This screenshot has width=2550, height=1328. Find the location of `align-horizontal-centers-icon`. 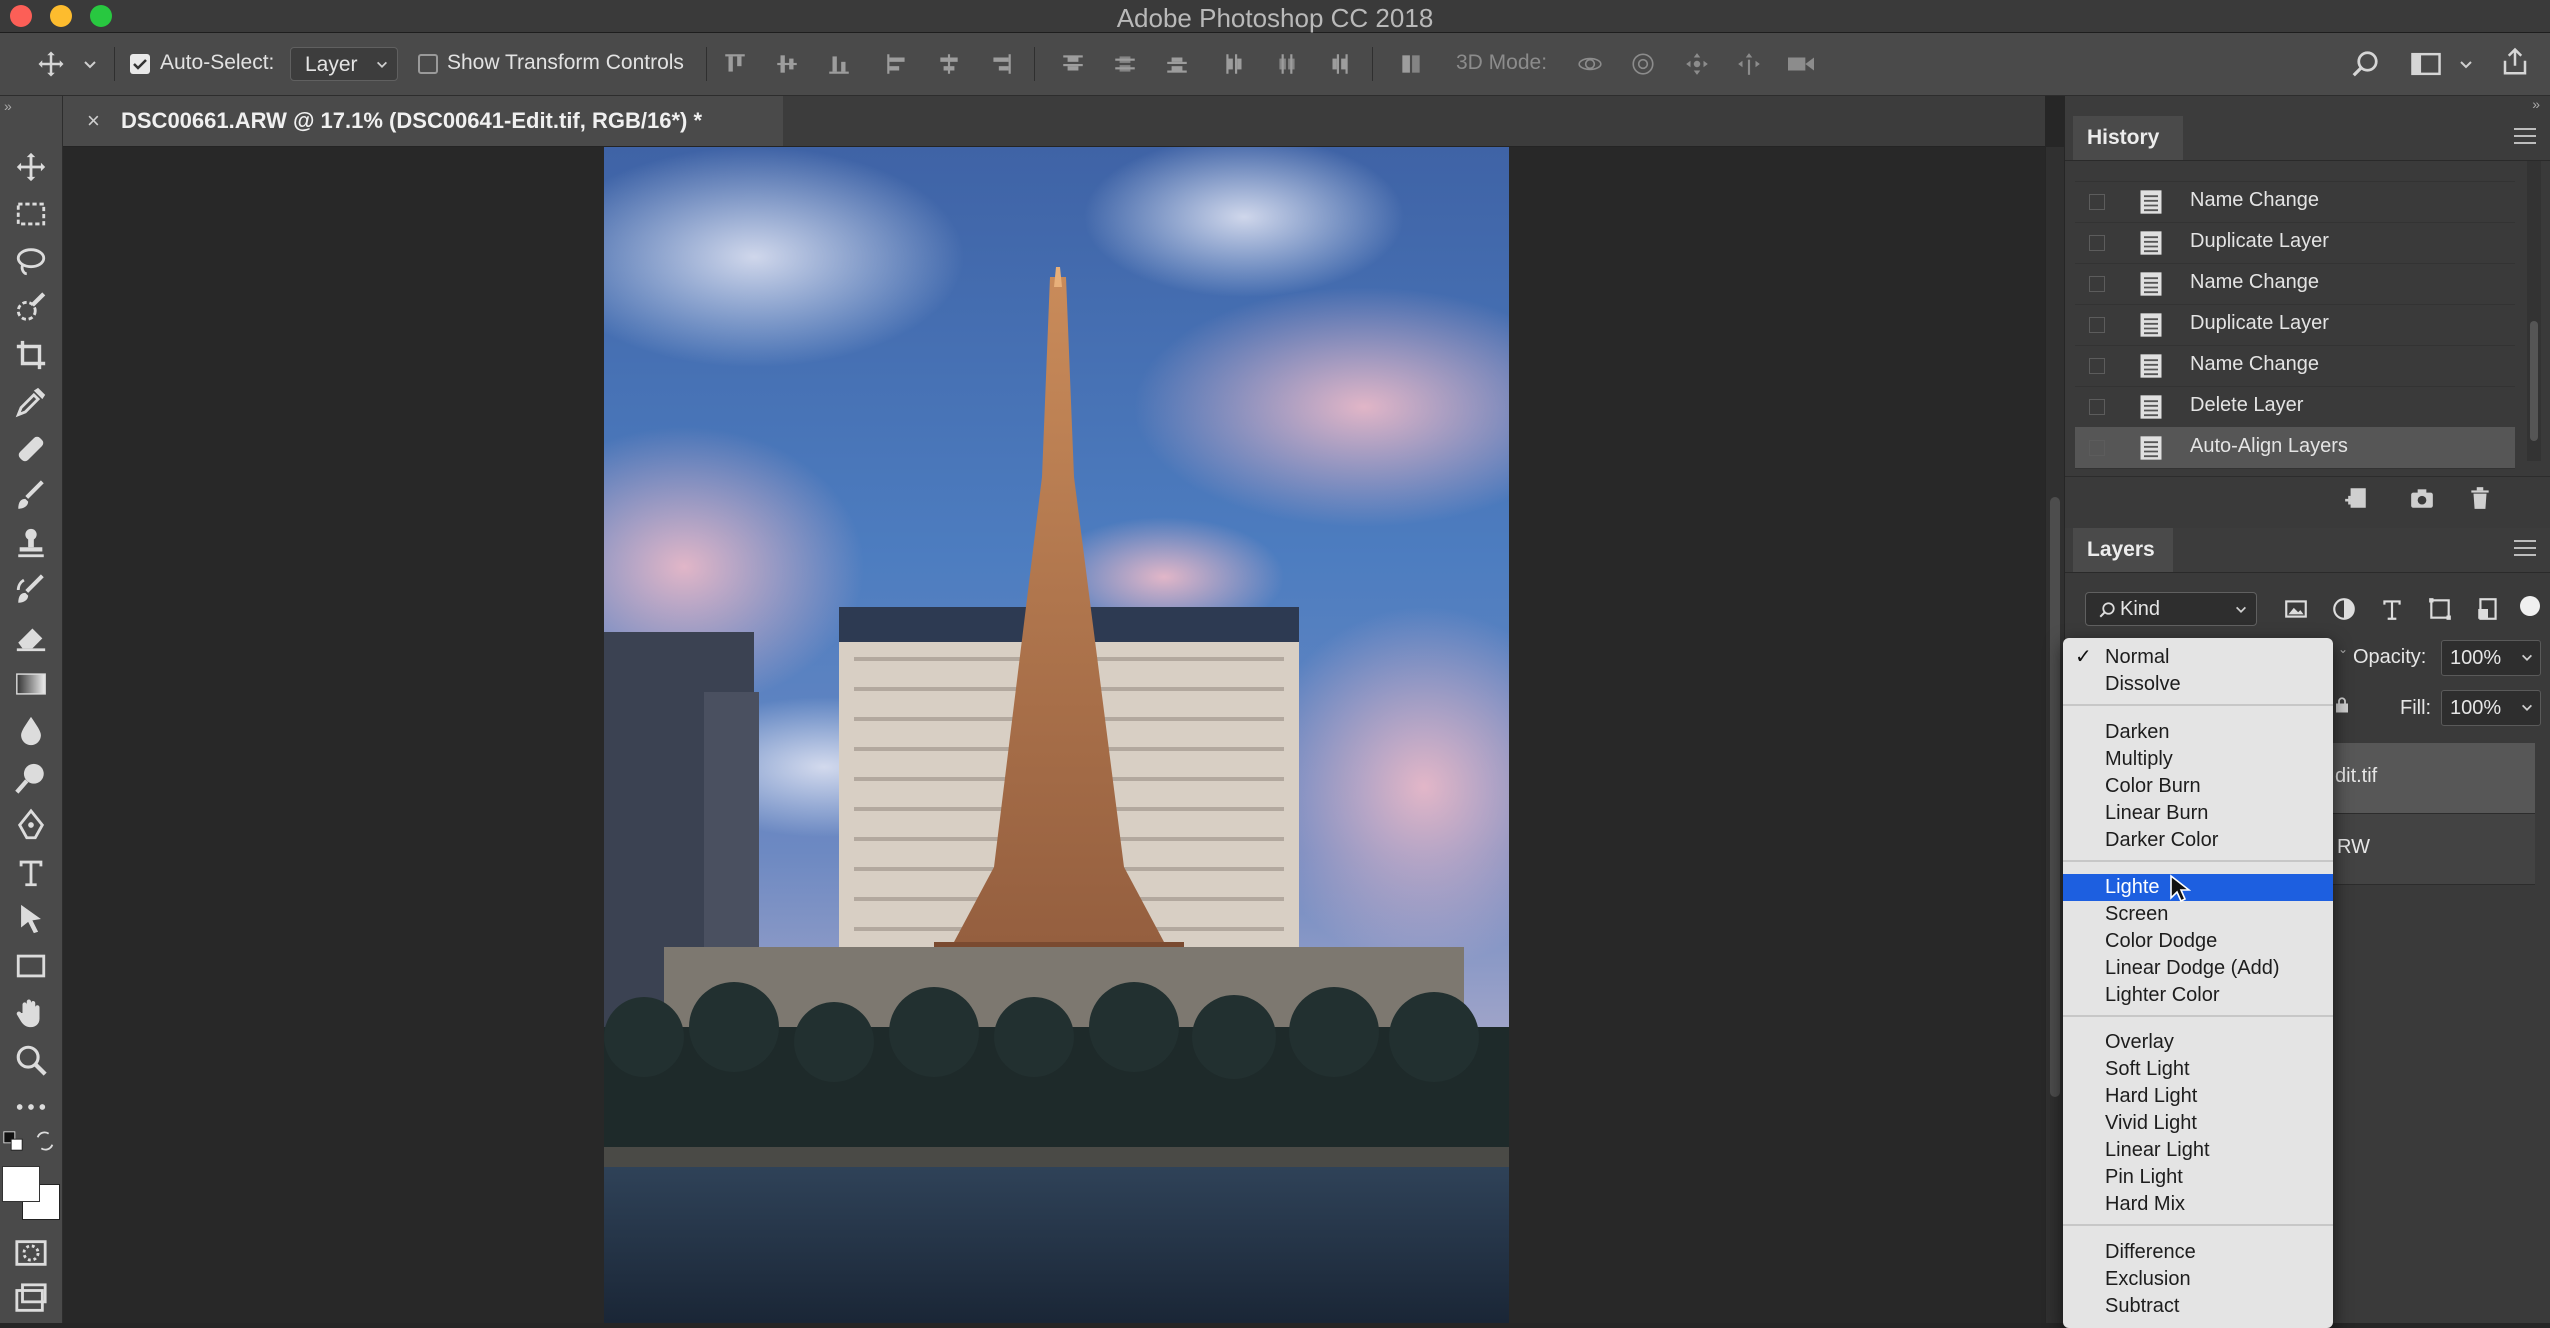

align-horizontal-centers-icon is located at coordinates (949, 64).